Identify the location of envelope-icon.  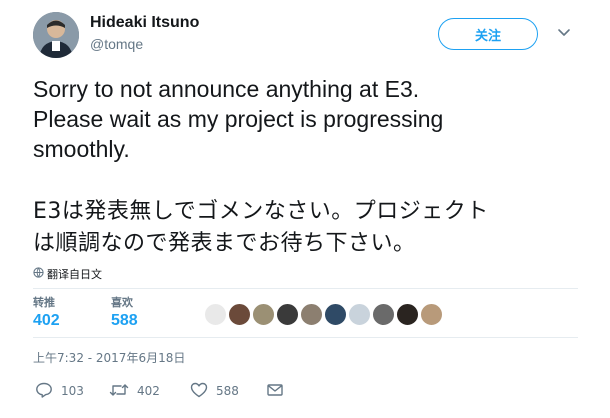
(275, 391).